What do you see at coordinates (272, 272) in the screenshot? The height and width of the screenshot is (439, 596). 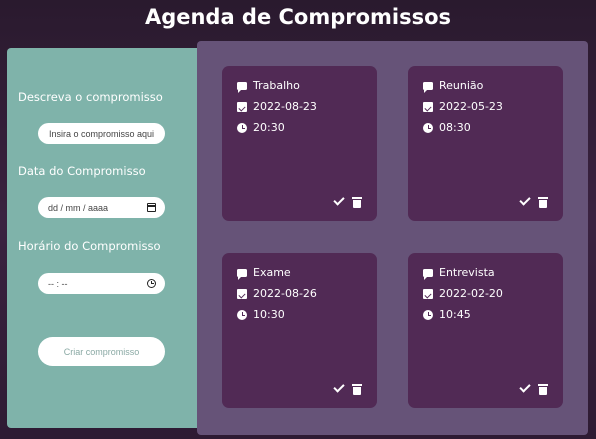 I see `card-title: Exame` at bounding box center [272, 272].